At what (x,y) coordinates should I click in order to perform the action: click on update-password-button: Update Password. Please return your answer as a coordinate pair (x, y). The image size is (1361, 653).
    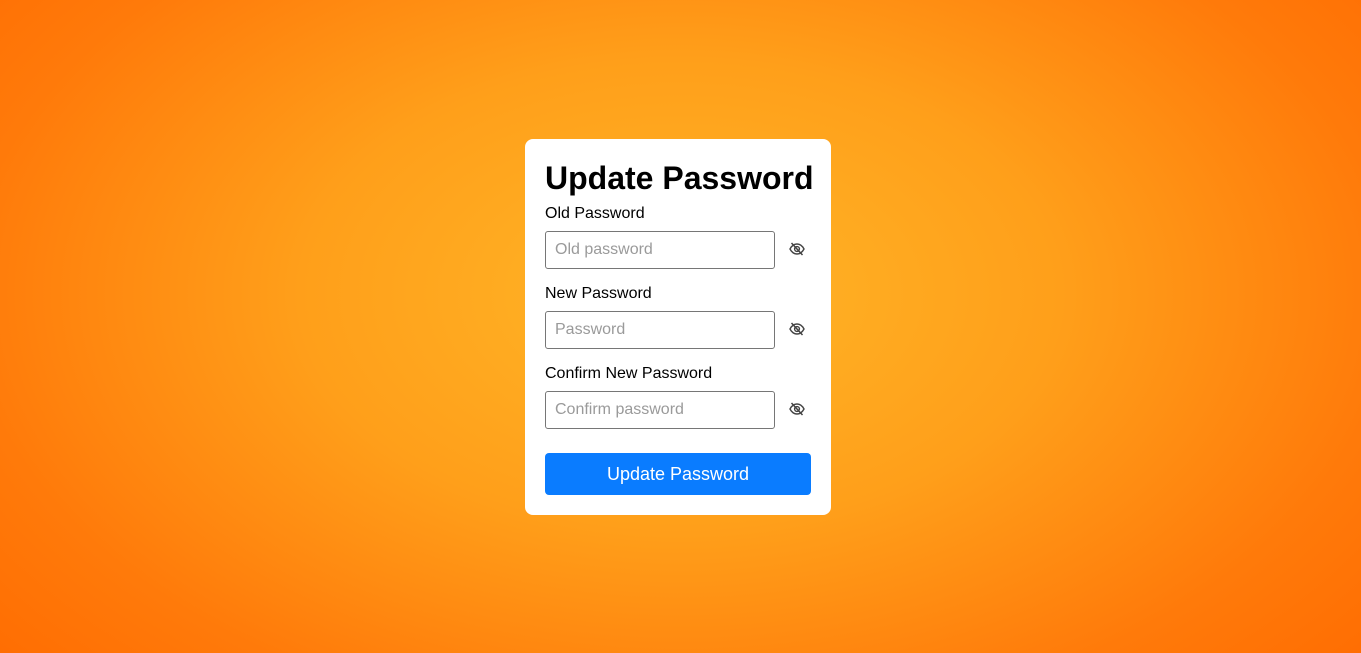
    Looking at the image, I should click on (678, 474).